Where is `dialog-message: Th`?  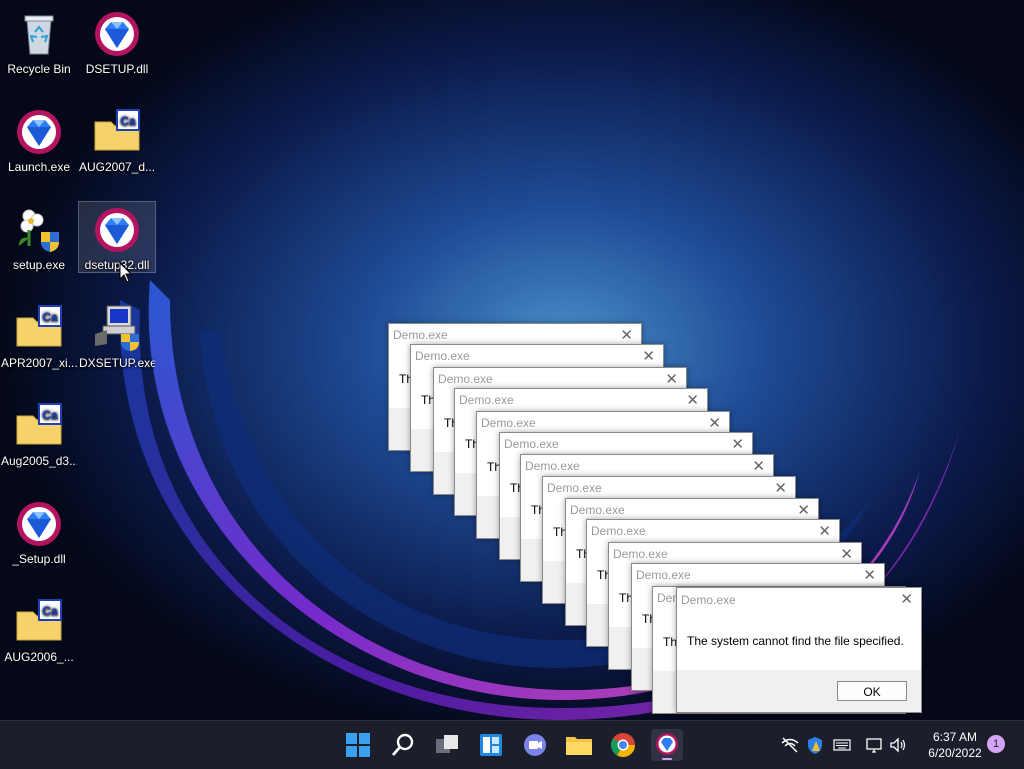 dialog-message: Th is located at coordinates (670, 642).